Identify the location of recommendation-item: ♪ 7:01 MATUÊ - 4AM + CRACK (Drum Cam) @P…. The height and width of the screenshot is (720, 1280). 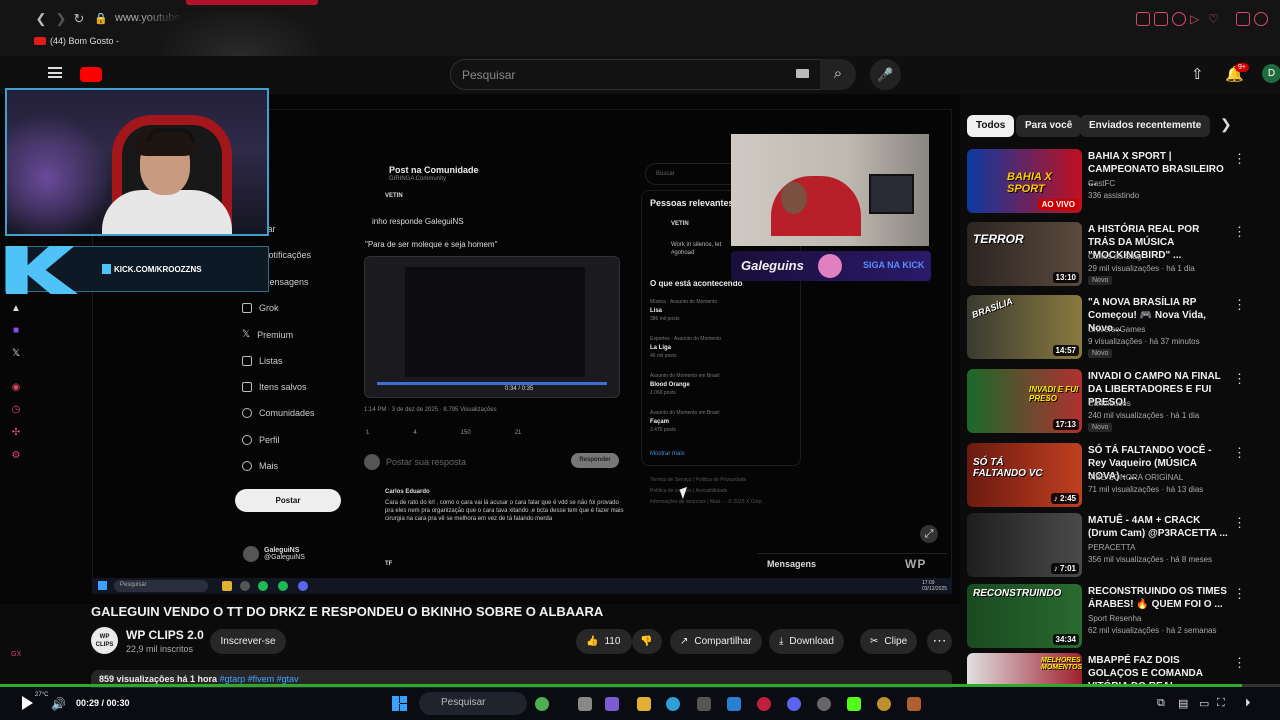
(1119, 547).